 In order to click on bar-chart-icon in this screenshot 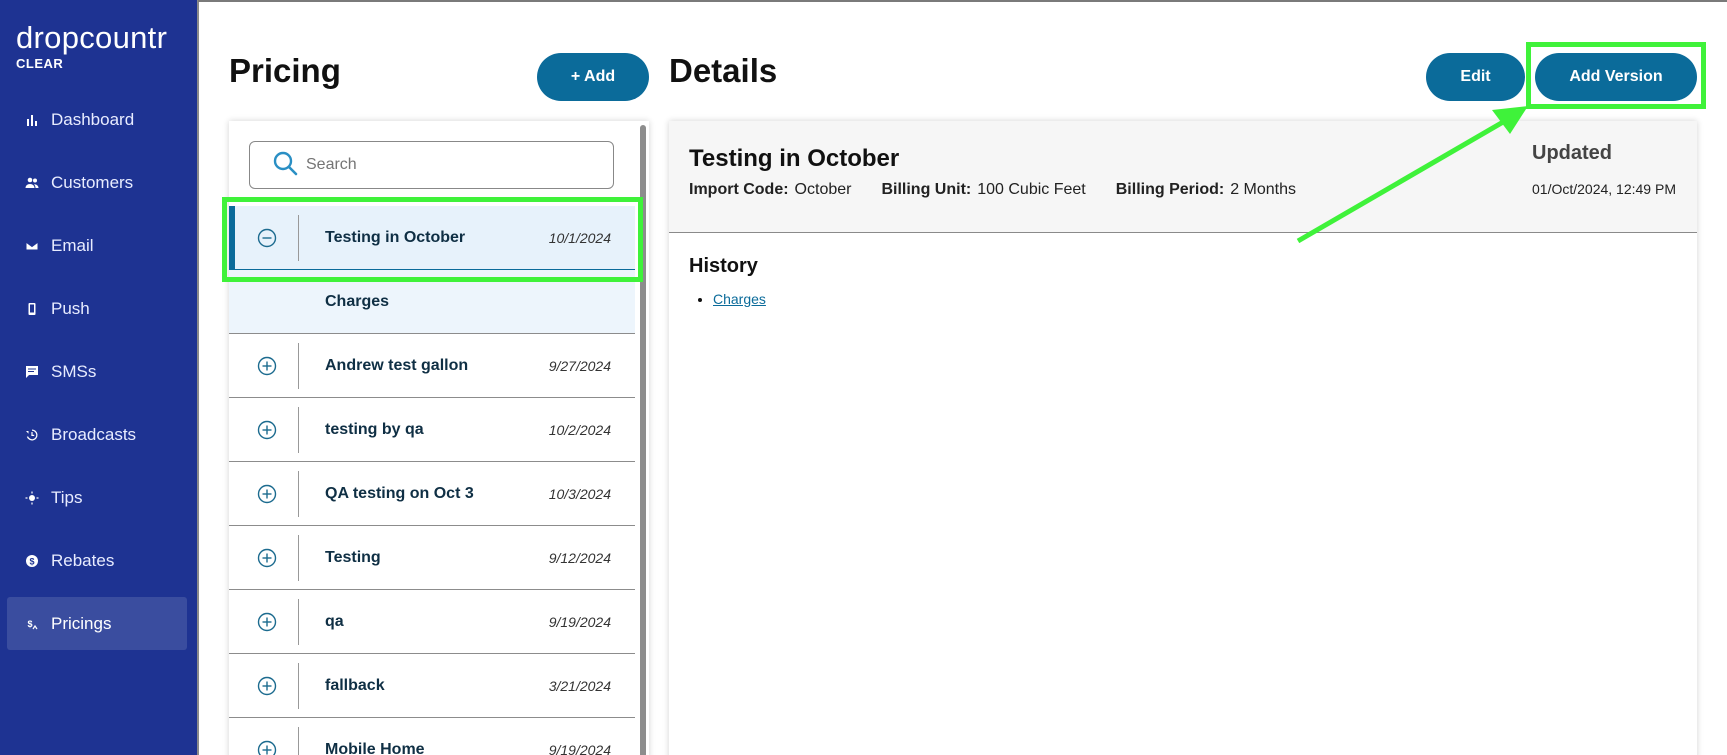, I will do `click(32, 120)`.